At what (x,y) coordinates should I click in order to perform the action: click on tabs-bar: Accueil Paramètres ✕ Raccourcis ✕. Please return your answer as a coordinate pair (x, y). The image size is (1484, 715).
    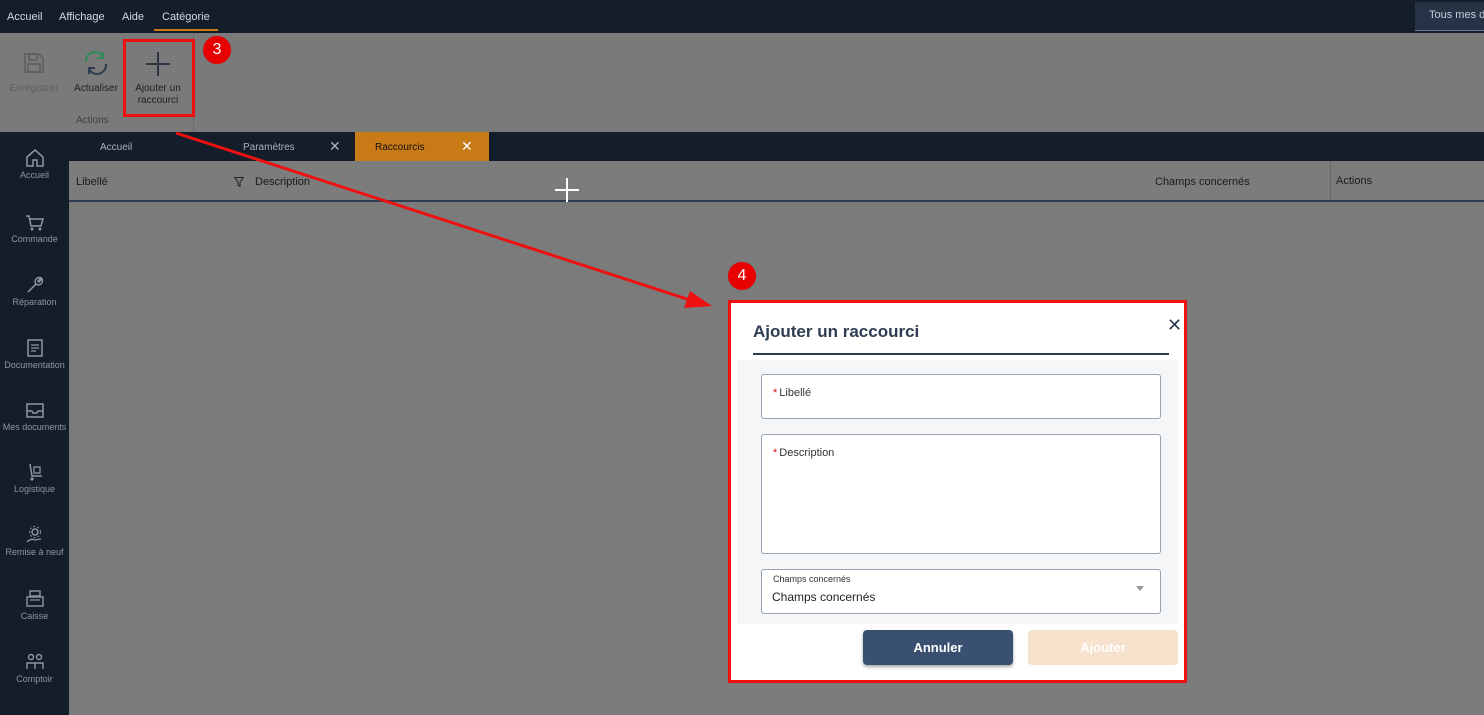
    Looking at the image, I should click on (776, 146).